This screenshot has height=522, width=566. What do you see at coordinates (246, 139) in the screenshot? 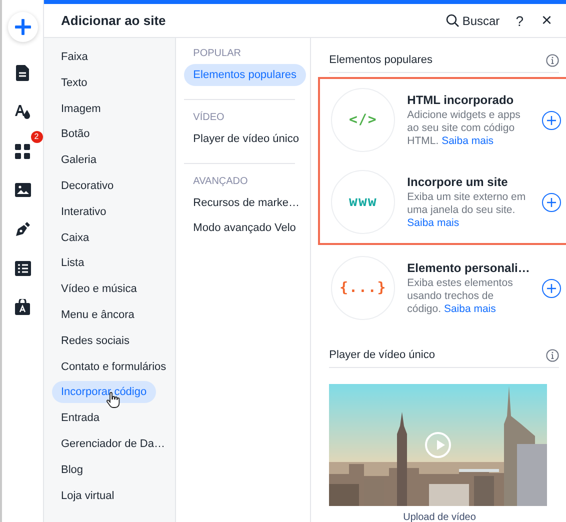
I see `subcategory-item: Player de vídeo único` at bounding box center [246, 139].